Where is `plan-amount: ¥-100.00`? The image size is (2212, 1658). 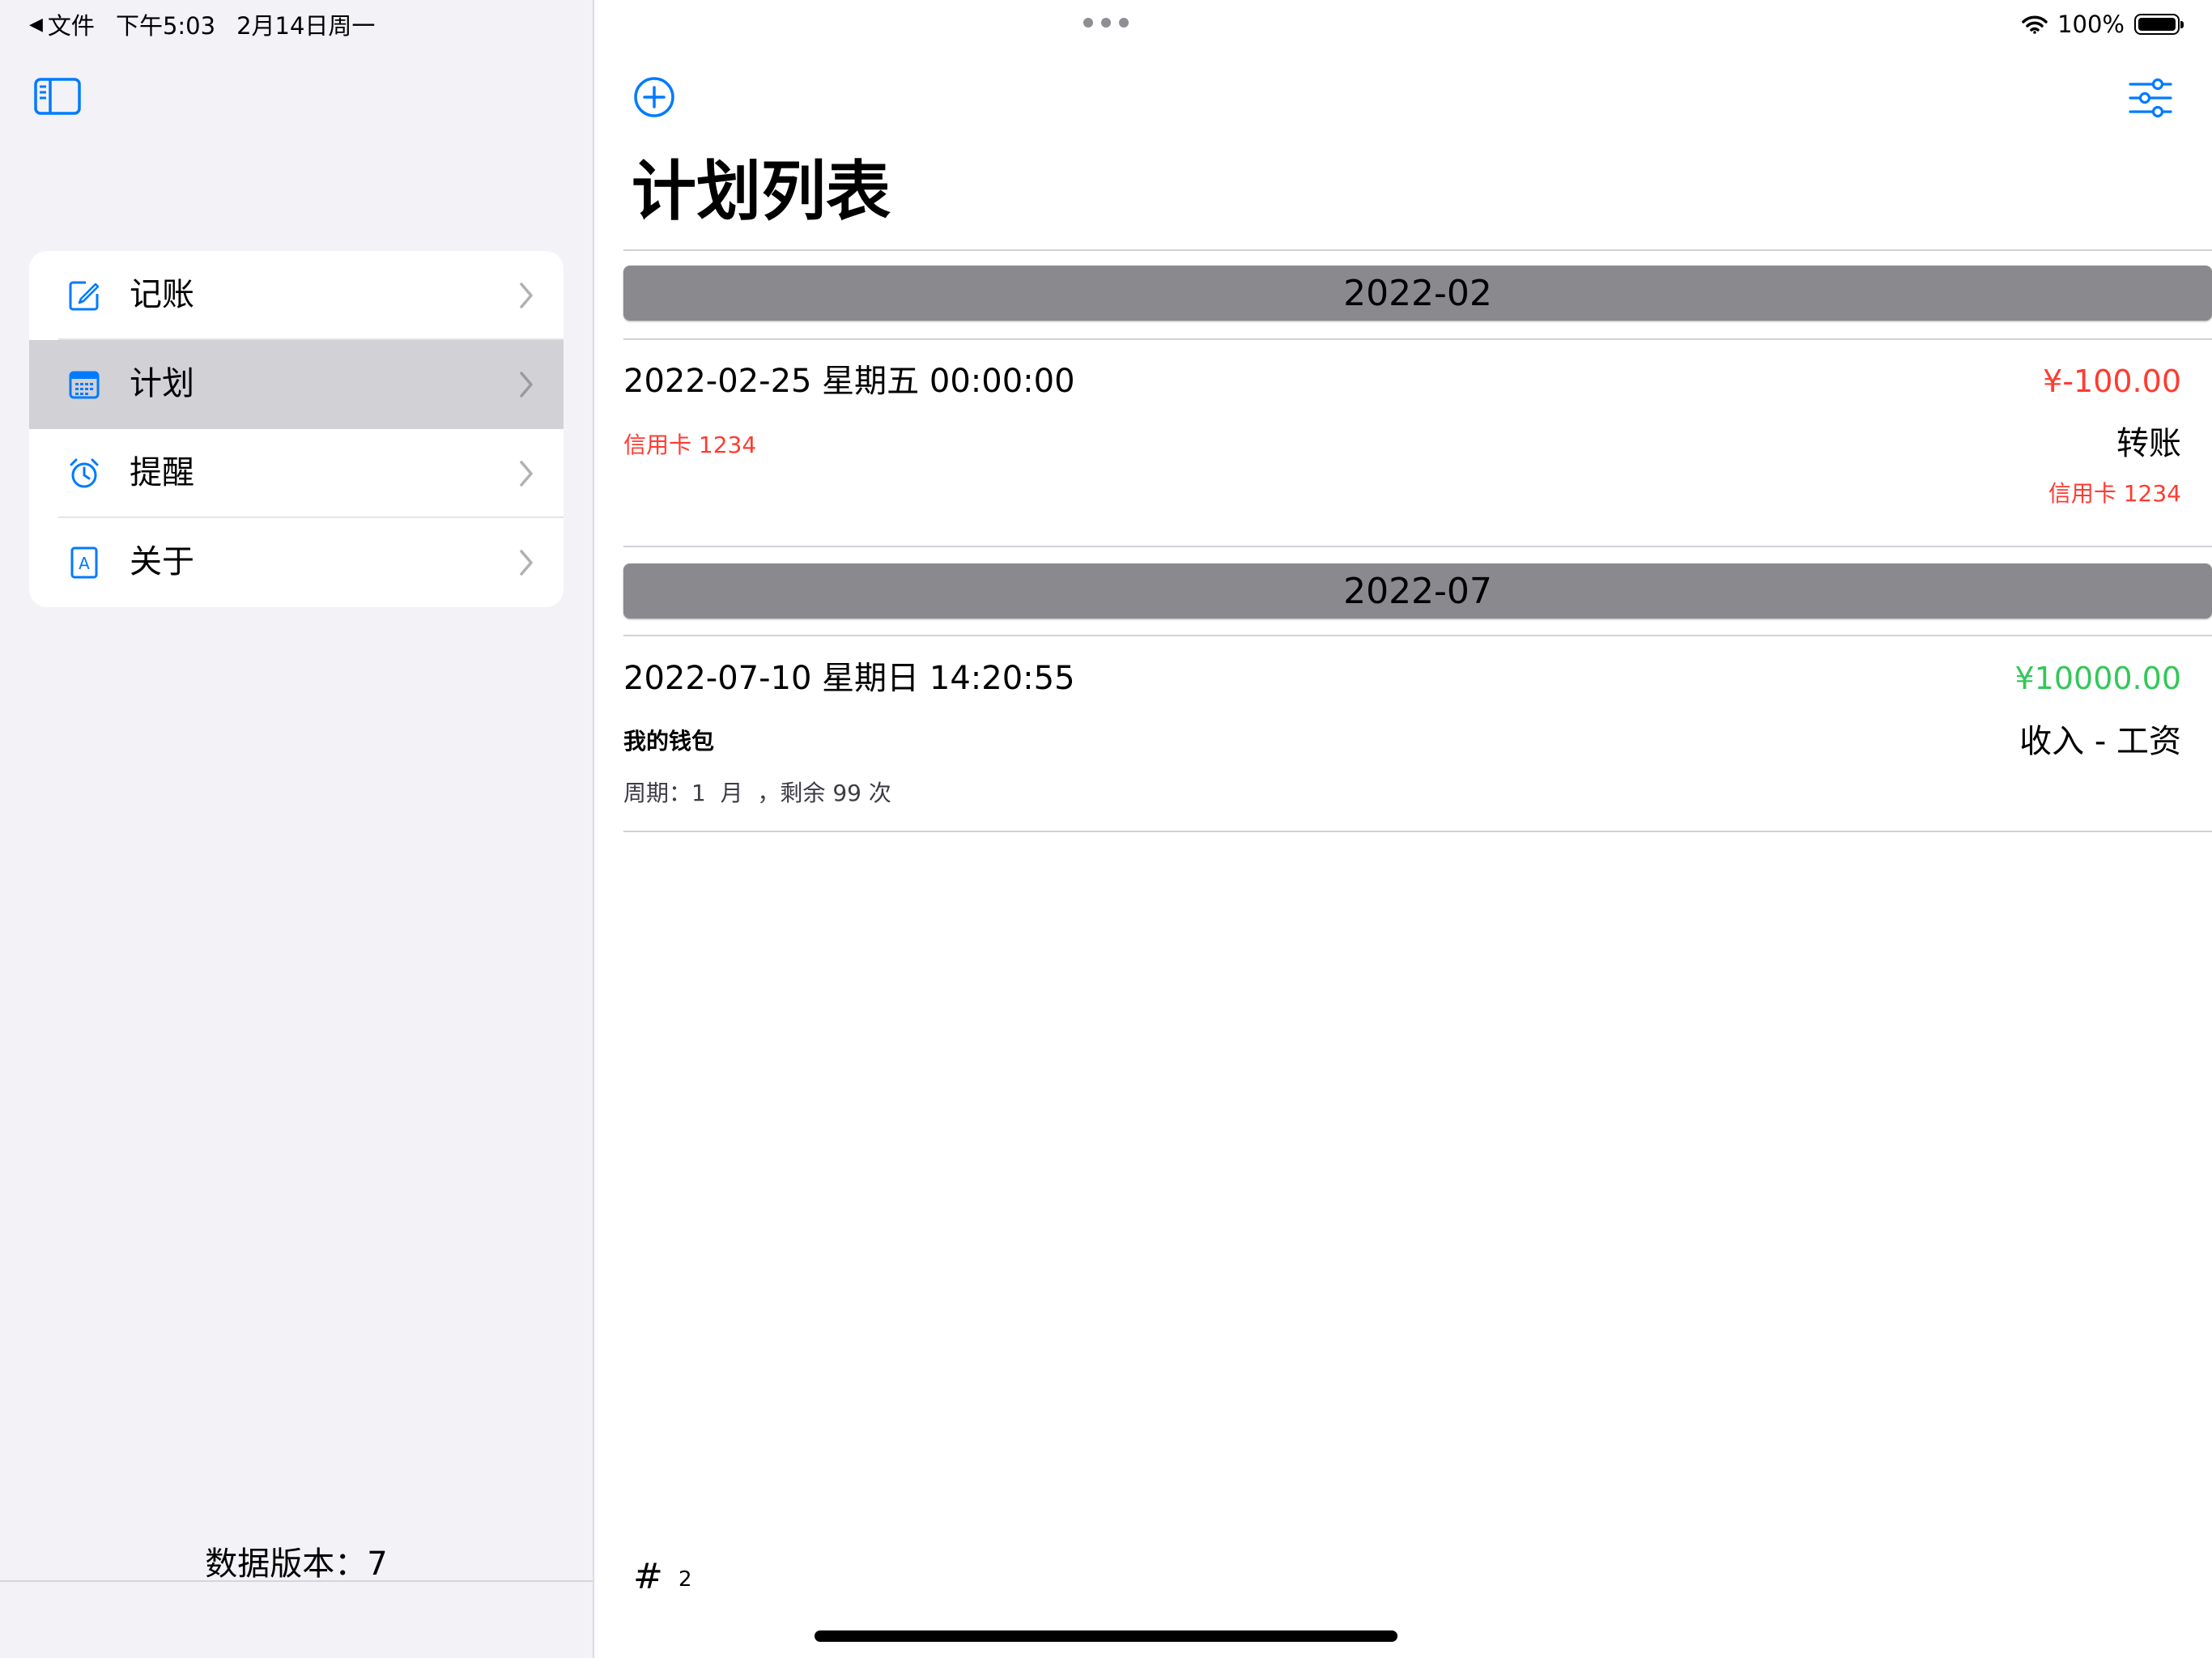 plan-amount: ¥-100.00 is located at coordinates (2112, 381).